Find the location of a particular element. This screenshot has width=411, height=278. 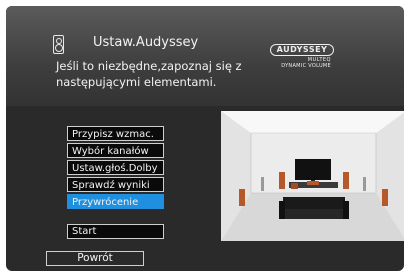

logo-main: AUDYSSEY is located at coordinates (302, 50).